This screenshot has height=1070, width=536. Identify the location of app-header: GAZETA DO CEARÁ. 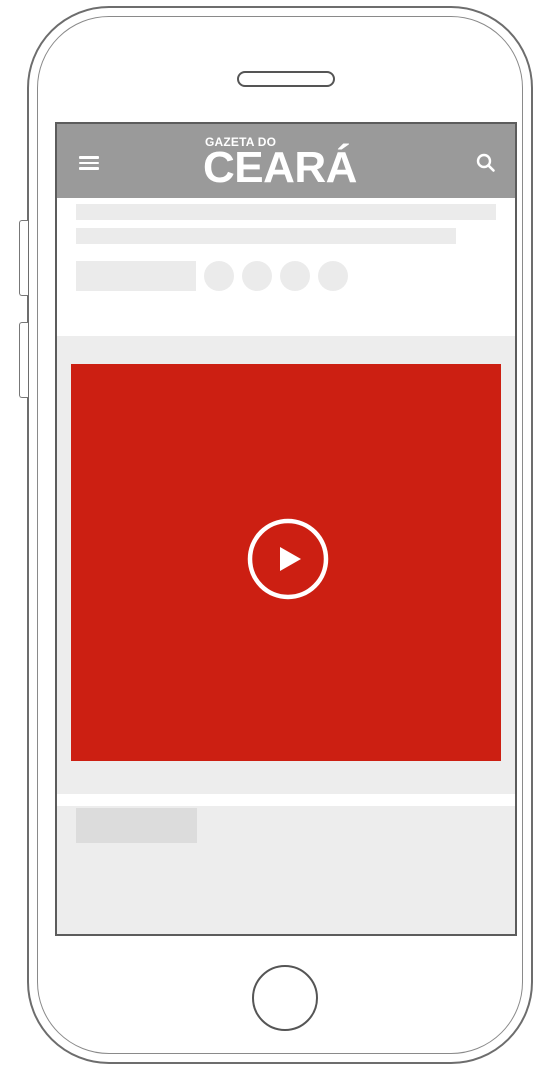
(286, 161).